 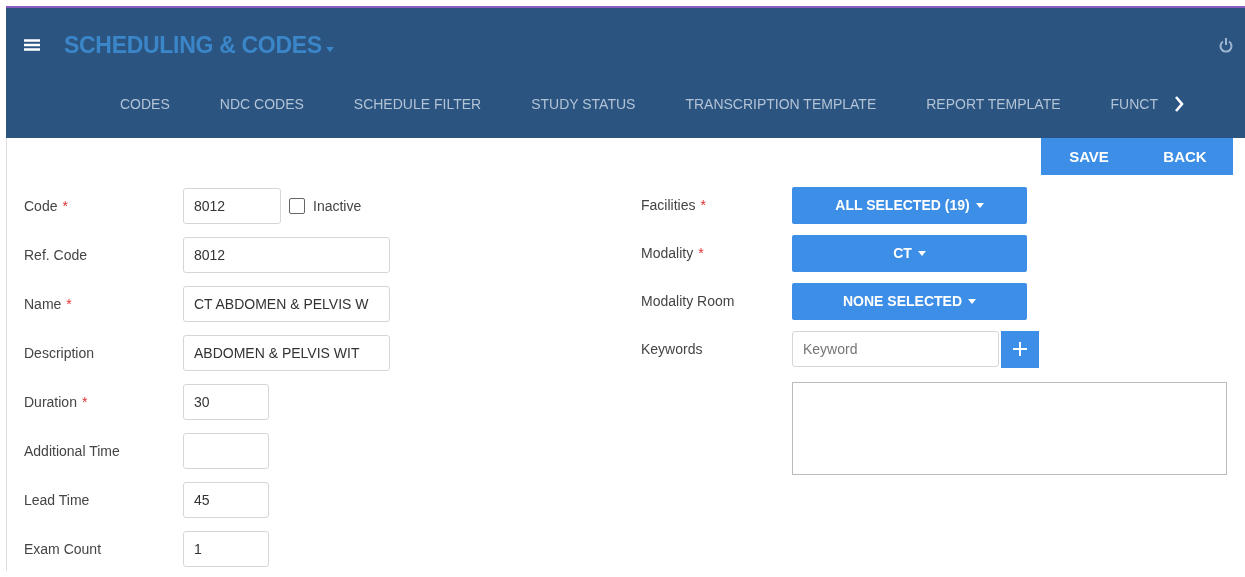 What do you see at coordinates (1226, 45) in the screenshot?
I see `power-icon` at bounding box center [1226, 45].